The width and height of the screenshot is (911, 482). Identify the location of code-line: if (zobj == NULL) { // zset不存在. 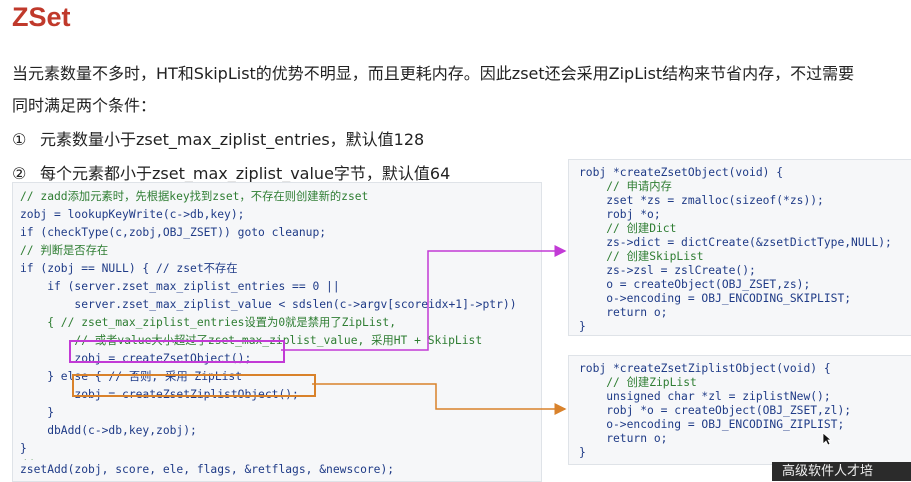
(129, 268).